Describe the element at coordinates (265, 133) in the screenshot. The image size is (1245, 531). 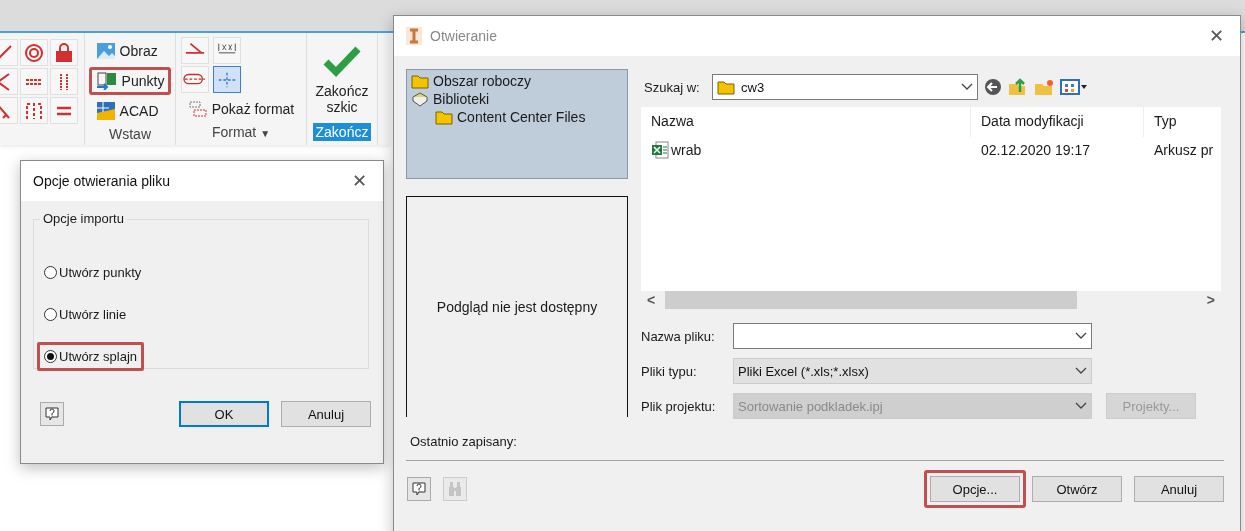
I see `caret-icon: ▼` at that location.